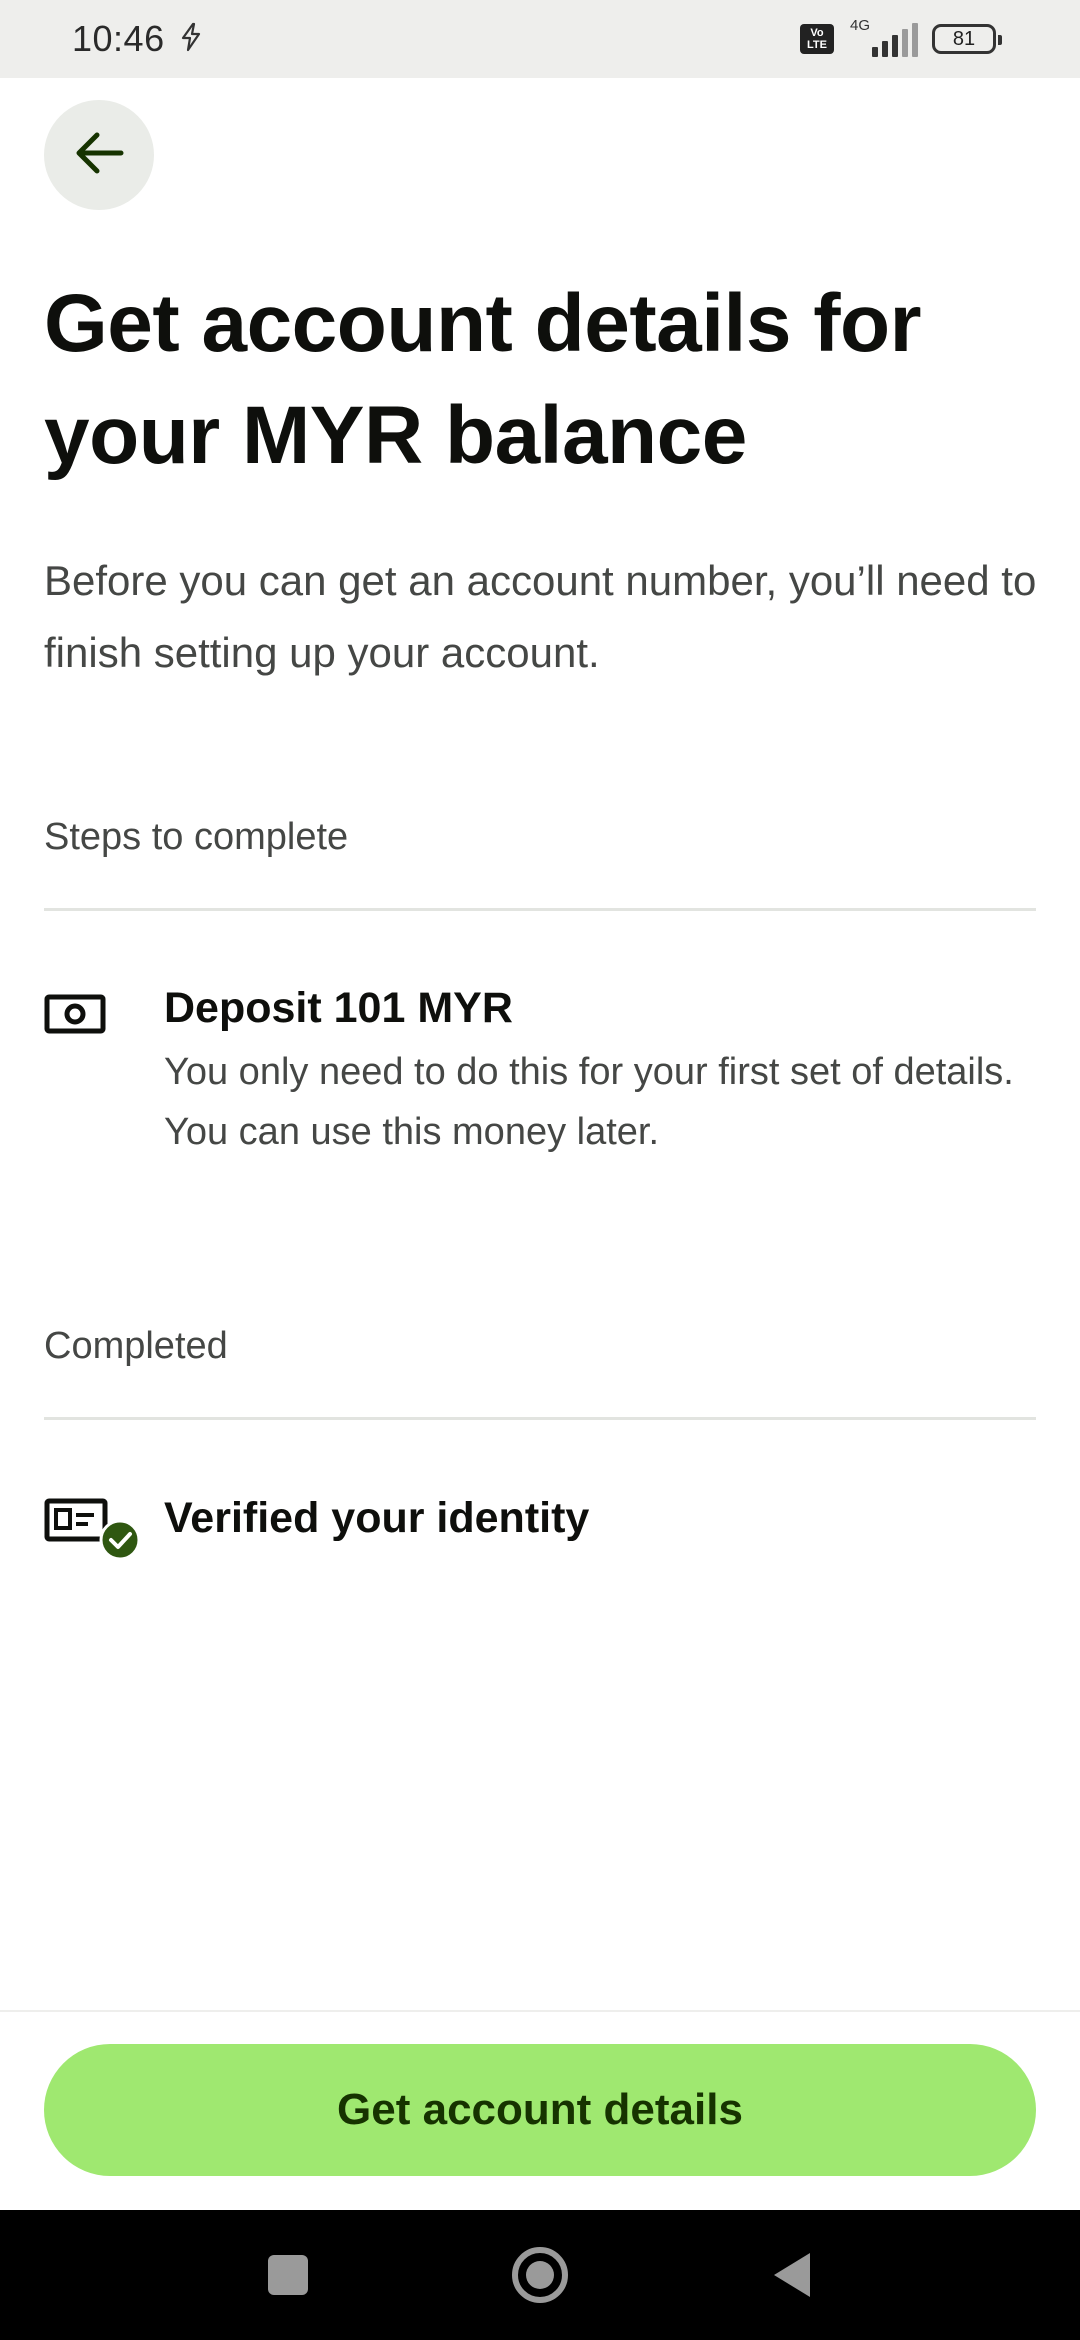  Describe the element at coordinates (483, 379) in the screenshot. I see `page-title: Get account details for your MYR balance` at that location.